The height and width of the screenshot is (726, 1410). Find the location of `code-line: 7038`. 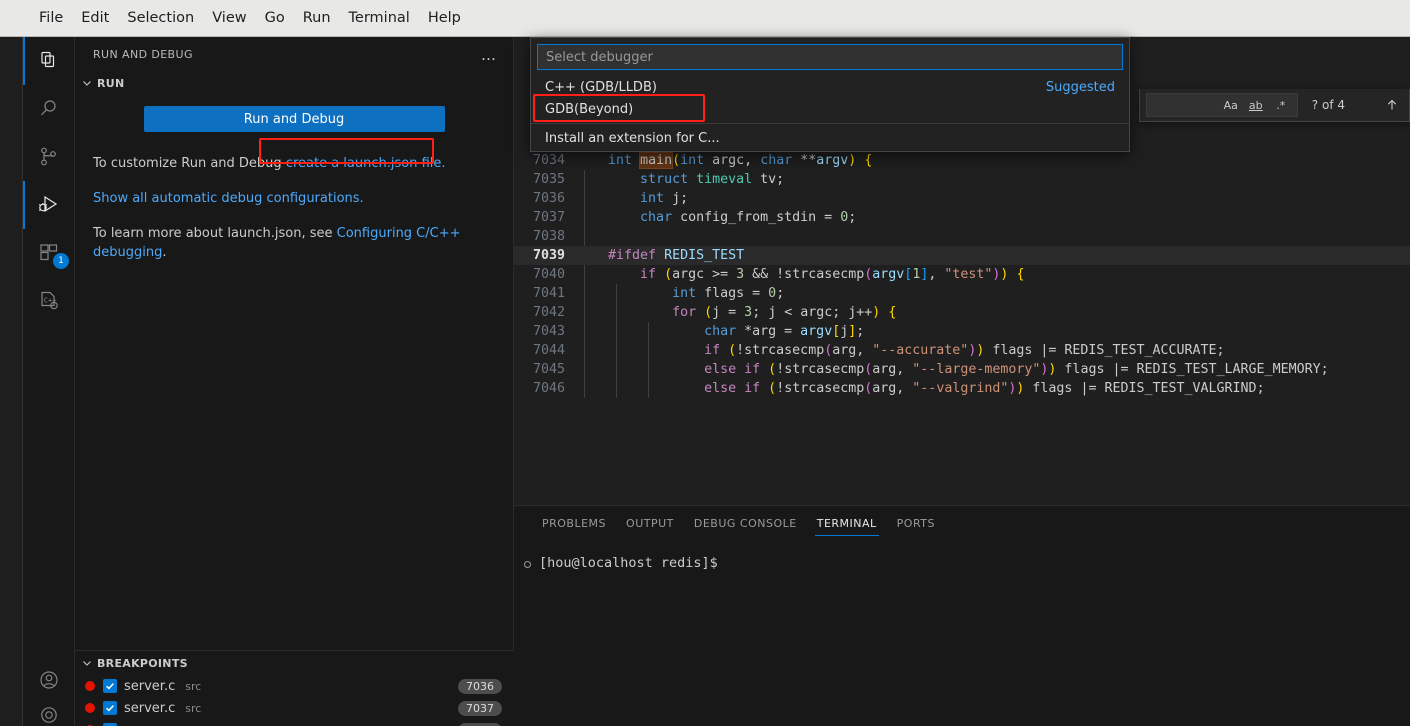

code-line: 7038 is located at coordinates (962, 236).